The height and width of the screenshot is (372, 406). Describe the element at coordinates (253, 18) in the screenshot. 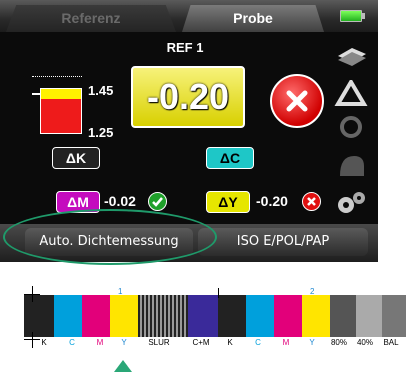

I see `tab-probe: Probe` at that location.